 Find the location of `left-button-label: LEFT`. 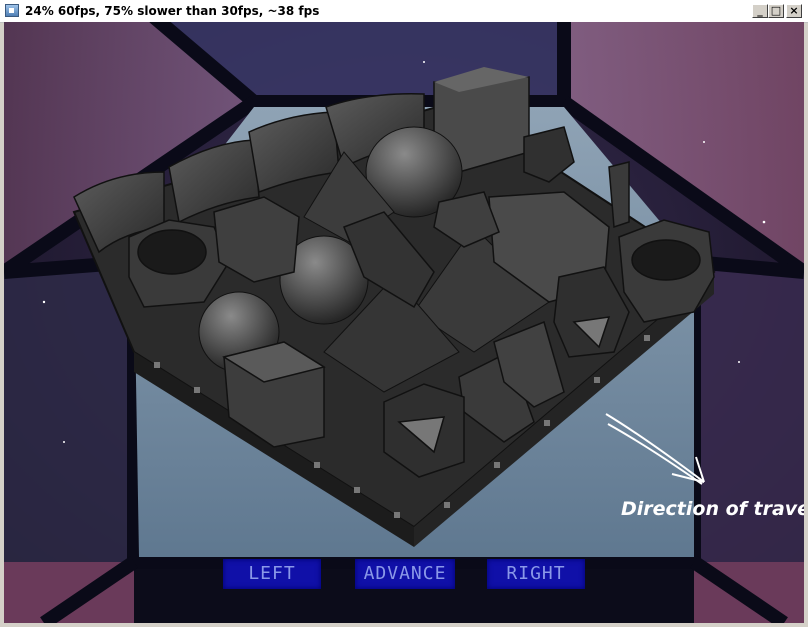

left-button-label: LEFT is located at coordinates (272, 573).